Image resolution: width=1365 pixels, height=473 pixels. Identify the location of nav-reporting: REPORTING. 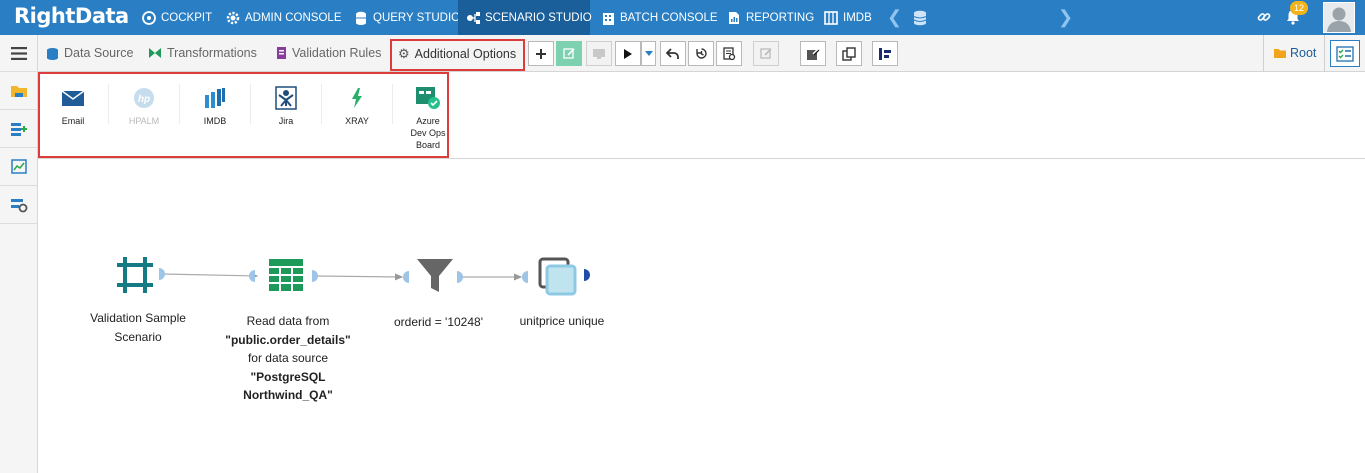
(770, 17).